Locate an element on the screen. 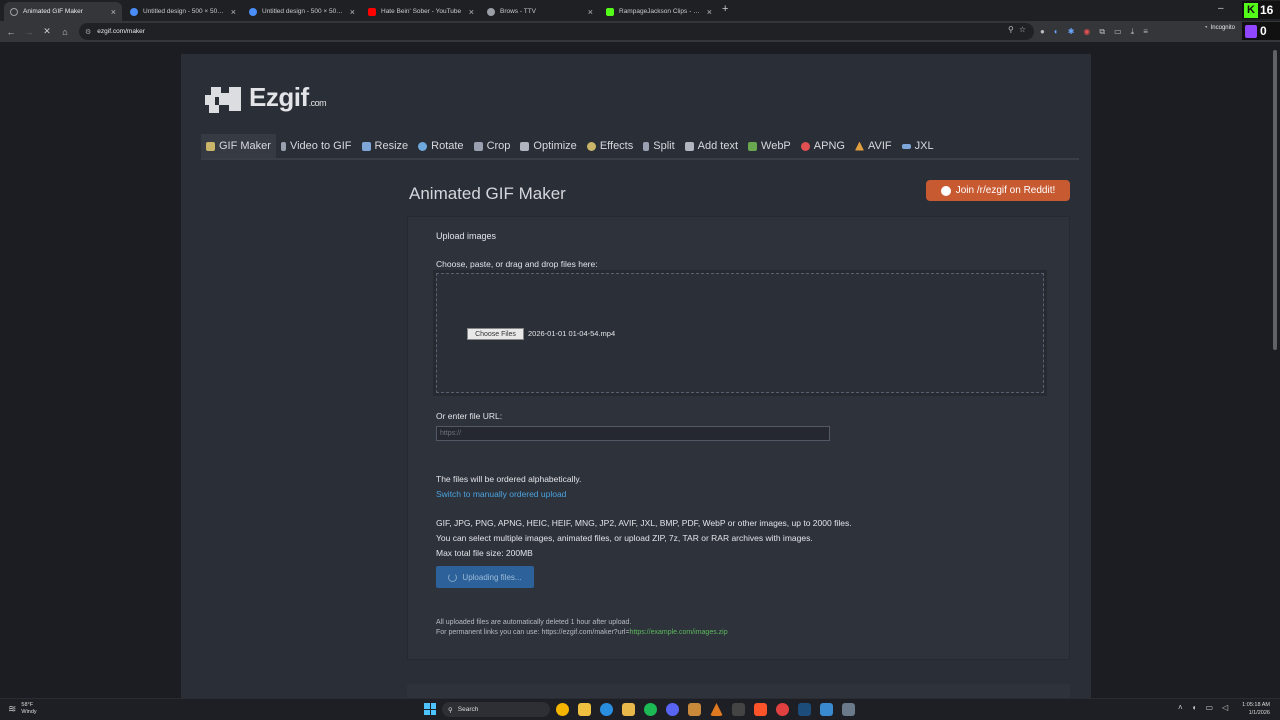 This screenshot has width=1280, height=720. tab-title: Animated GIF Maker is located at coordinates (53, 11).